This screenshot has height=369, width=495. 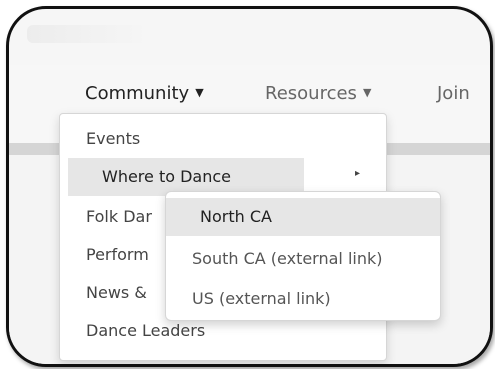 What do you see at coordinates (87, 34) in the screenshot?
I see `site-header-blur` at bounding box center [87, 34].